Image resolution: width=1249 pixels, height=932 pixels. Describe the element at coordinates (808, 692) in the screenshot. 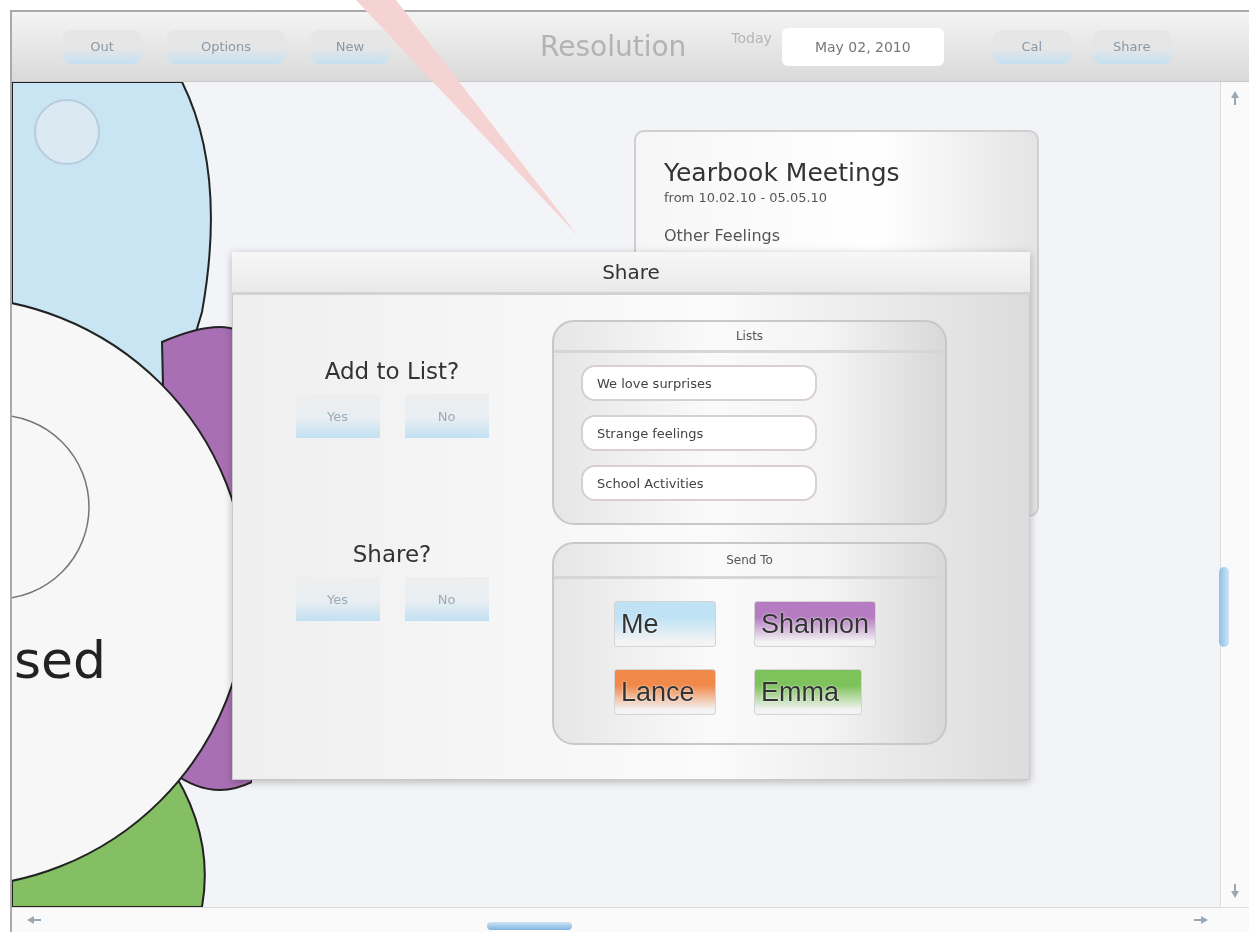

I see `recipient-chip: Emma` at that location.